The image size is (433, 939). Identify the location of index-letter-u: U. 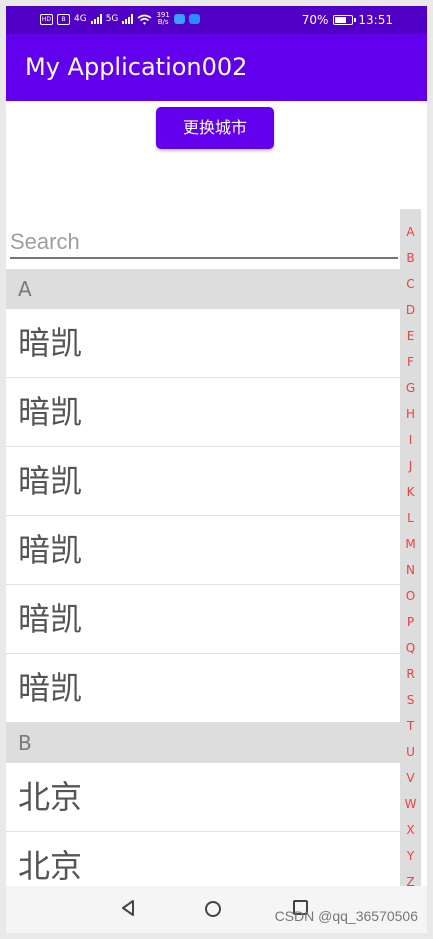
(410, 752).